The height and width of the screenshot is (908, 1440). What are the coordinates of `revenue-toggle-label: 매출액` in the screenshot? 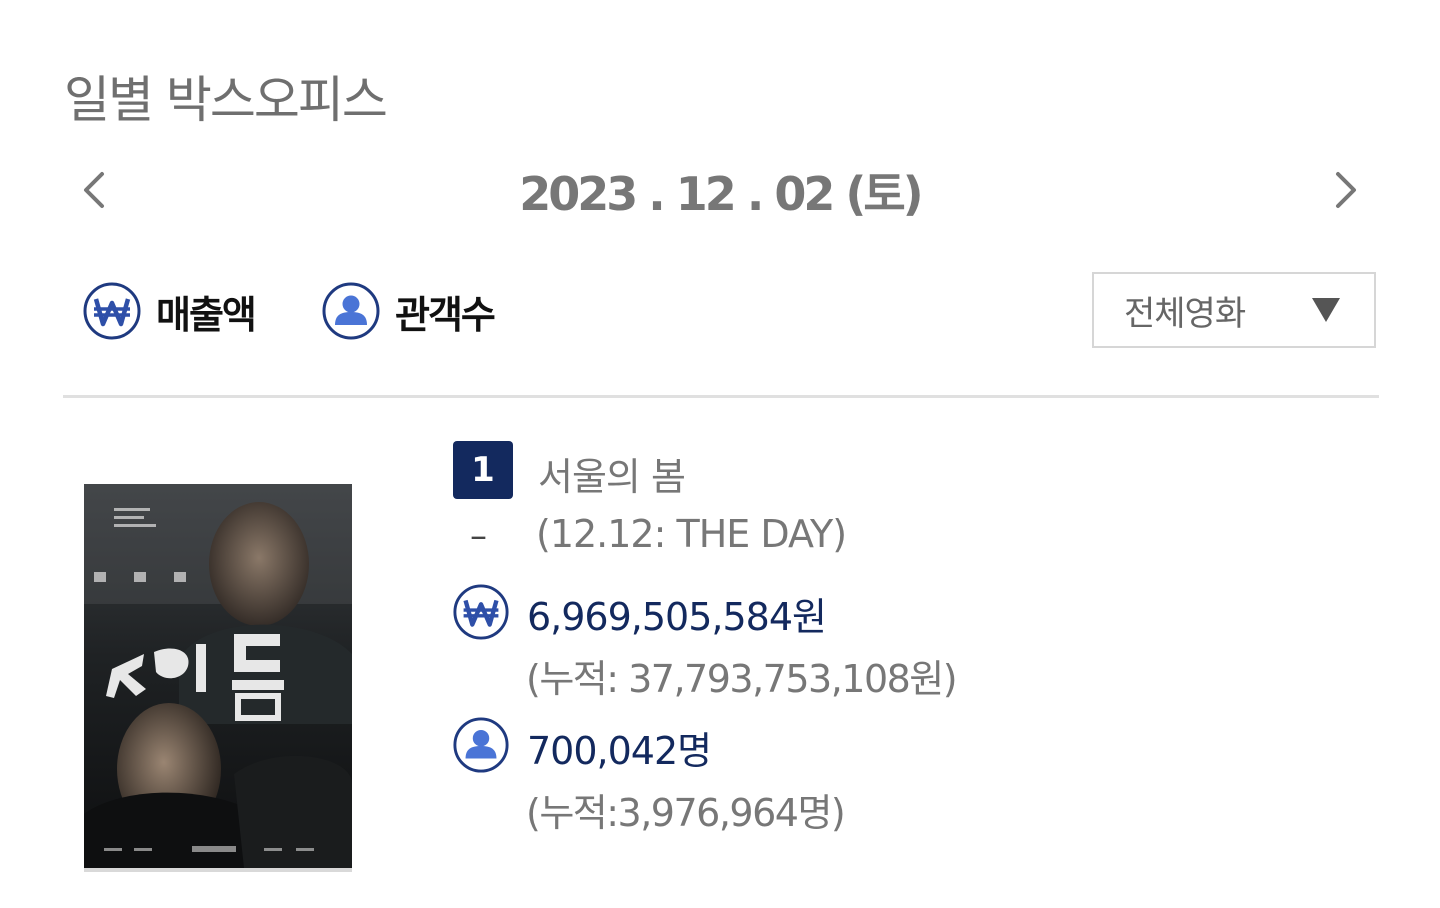 It's located at (206, 314).